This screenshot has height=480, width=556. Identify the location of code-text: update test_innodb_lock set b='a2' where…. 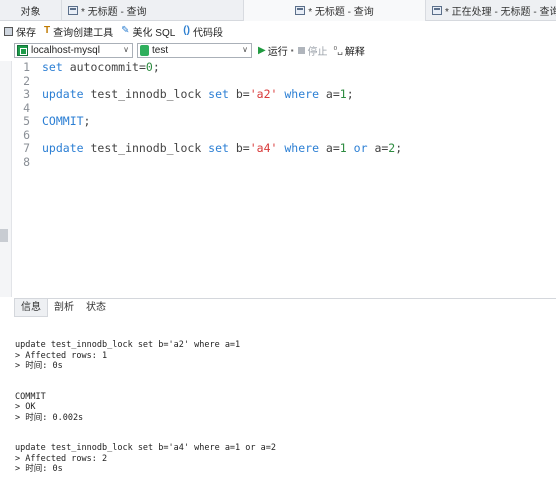
(198, 94).